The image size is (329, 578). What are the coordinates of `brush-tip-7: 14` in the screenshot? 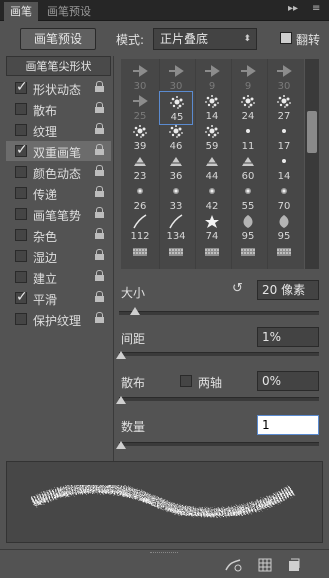 It's located at (212, 108).